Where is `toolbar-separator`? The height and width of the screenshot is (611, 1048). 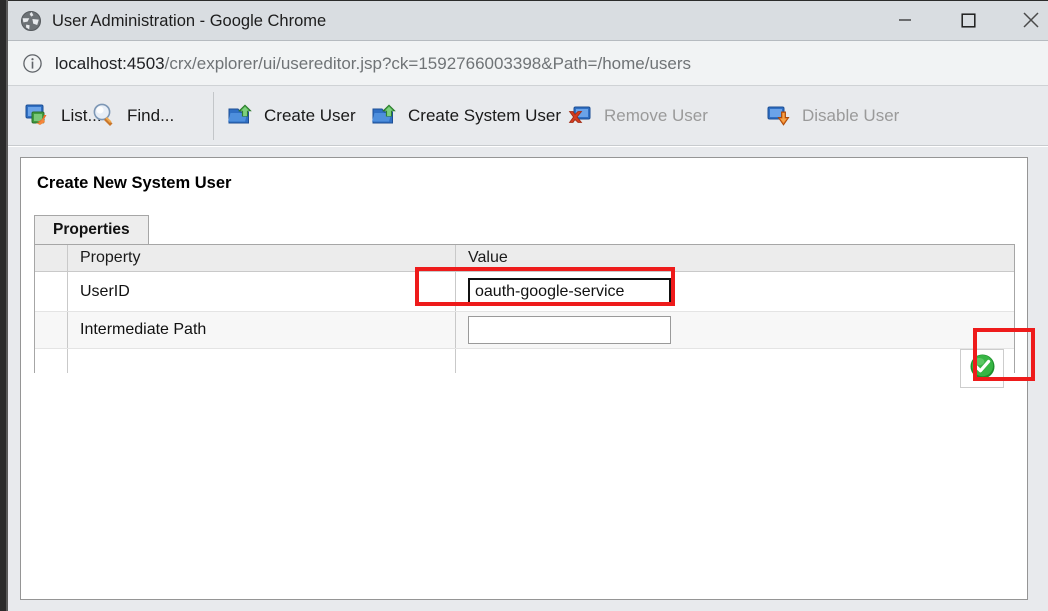 toolbar-separator is located at coordinates (213, 116).